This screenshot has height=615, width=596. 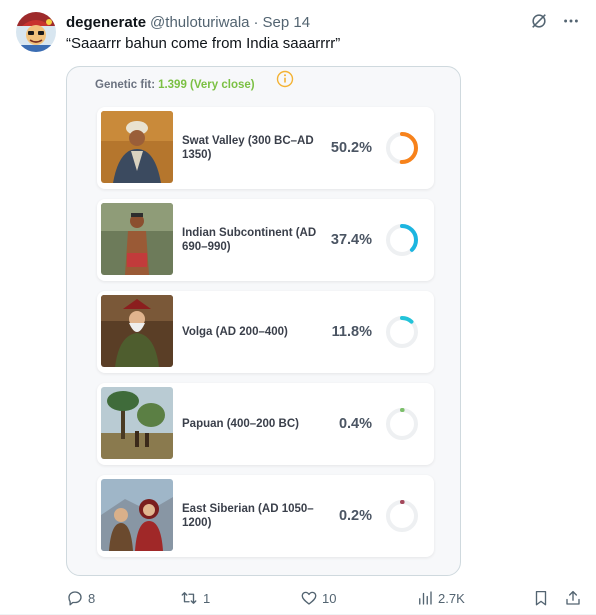 What do you see at coordinates (249, 240) in the screenshot?
I see `population-name: Indian Subcontinent (AD 690–990)` at bounding box center [249, 240].